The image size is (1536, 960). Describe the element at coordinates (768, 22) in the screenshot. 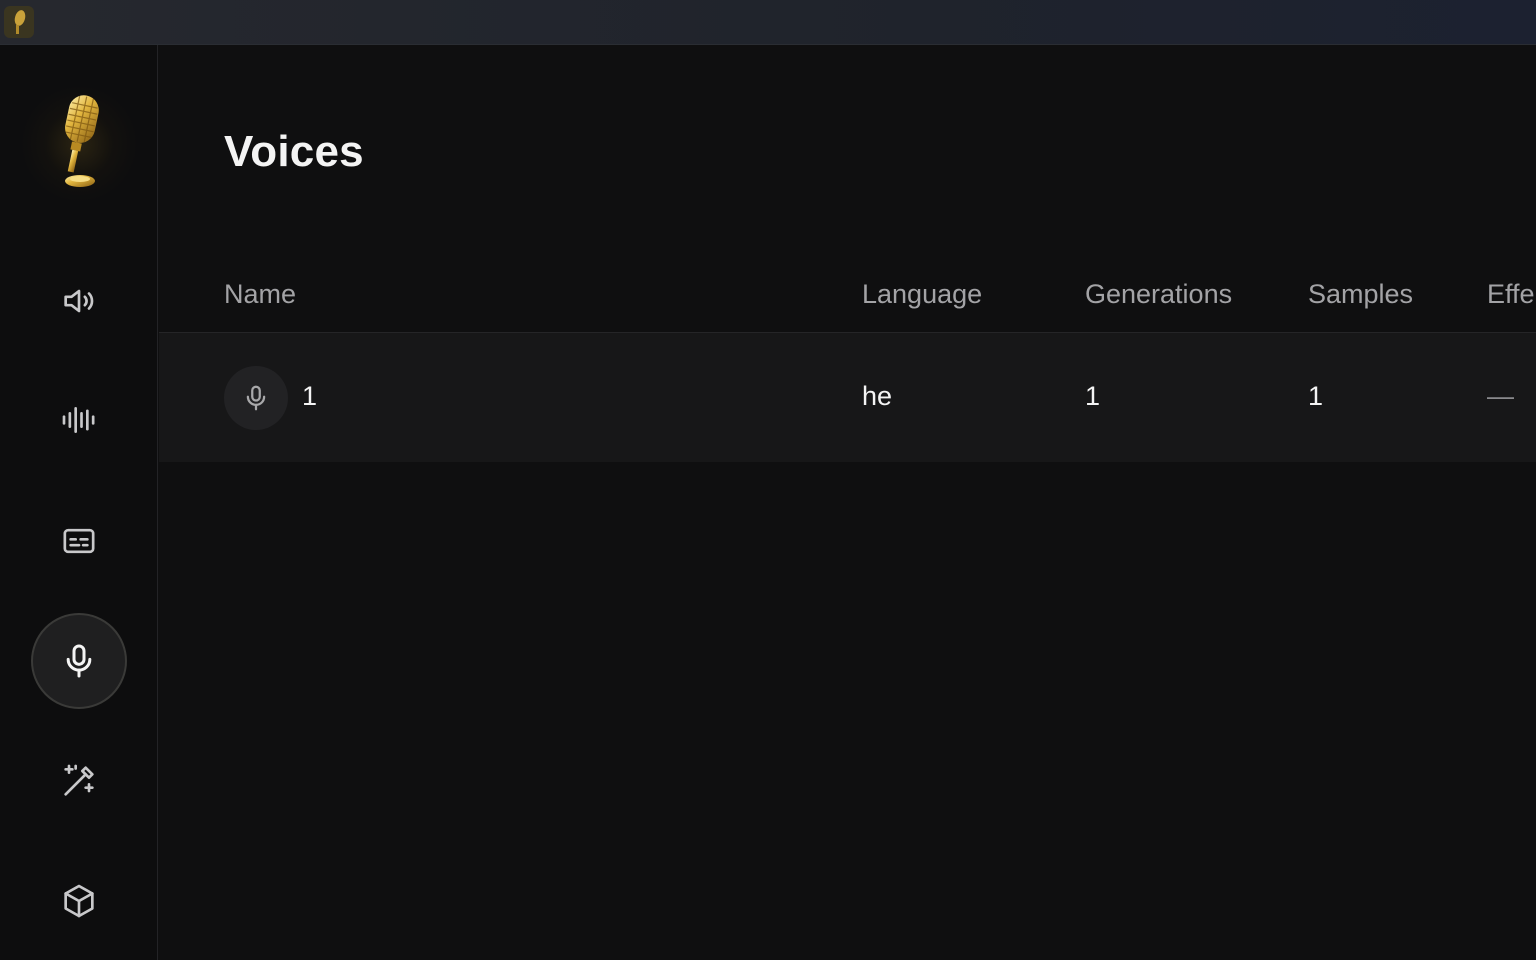

I see `window-titlebar` at that location.